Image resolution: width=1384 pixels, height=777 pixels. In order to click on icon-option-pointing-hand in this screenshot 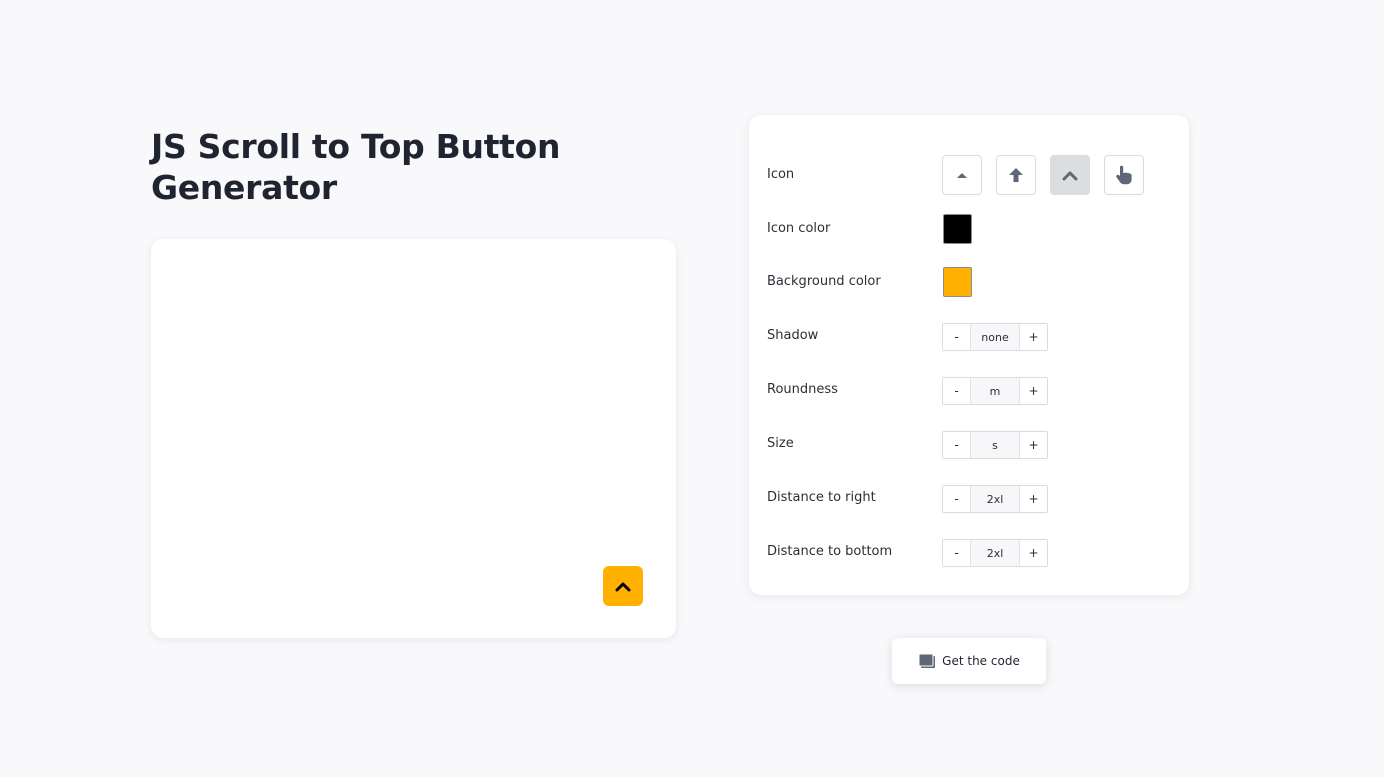, I will do `click(1124, 175)`.